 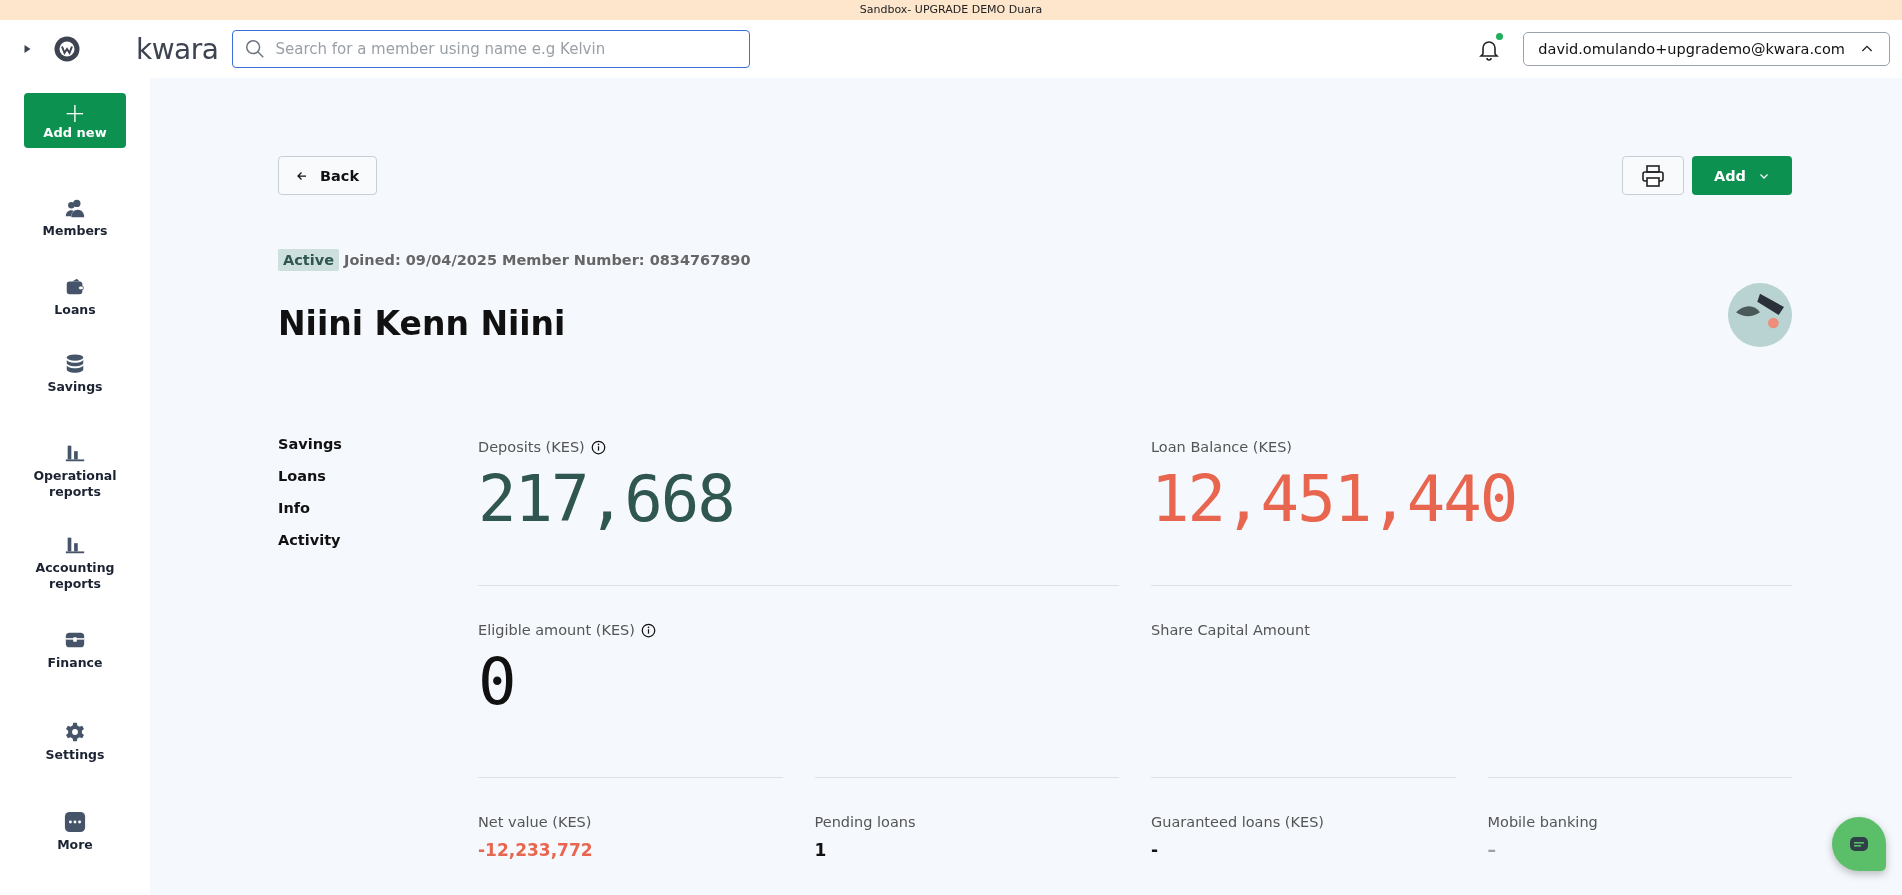 What do you see at coordinates (1155, 850) in the screenshot?
I see `stat-value: -` at bounding box center [1155, 850].